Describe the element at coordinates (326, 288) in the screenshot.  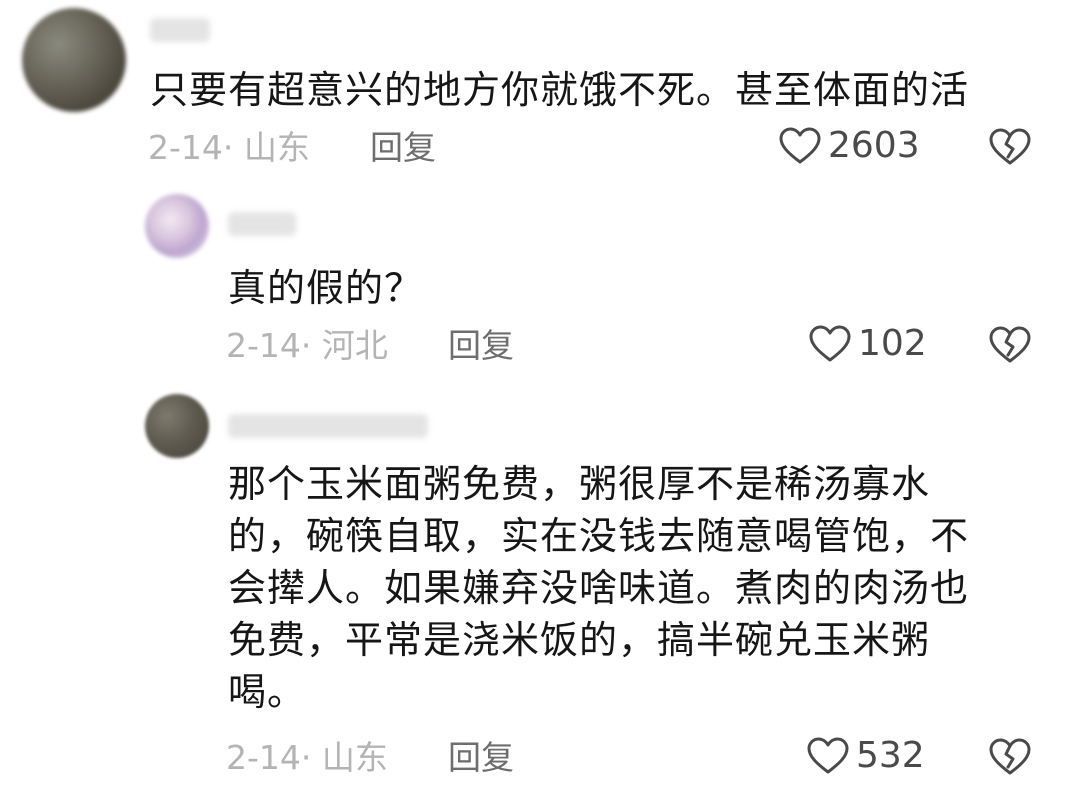
I see `comment-text: 真的假的？` at that location.